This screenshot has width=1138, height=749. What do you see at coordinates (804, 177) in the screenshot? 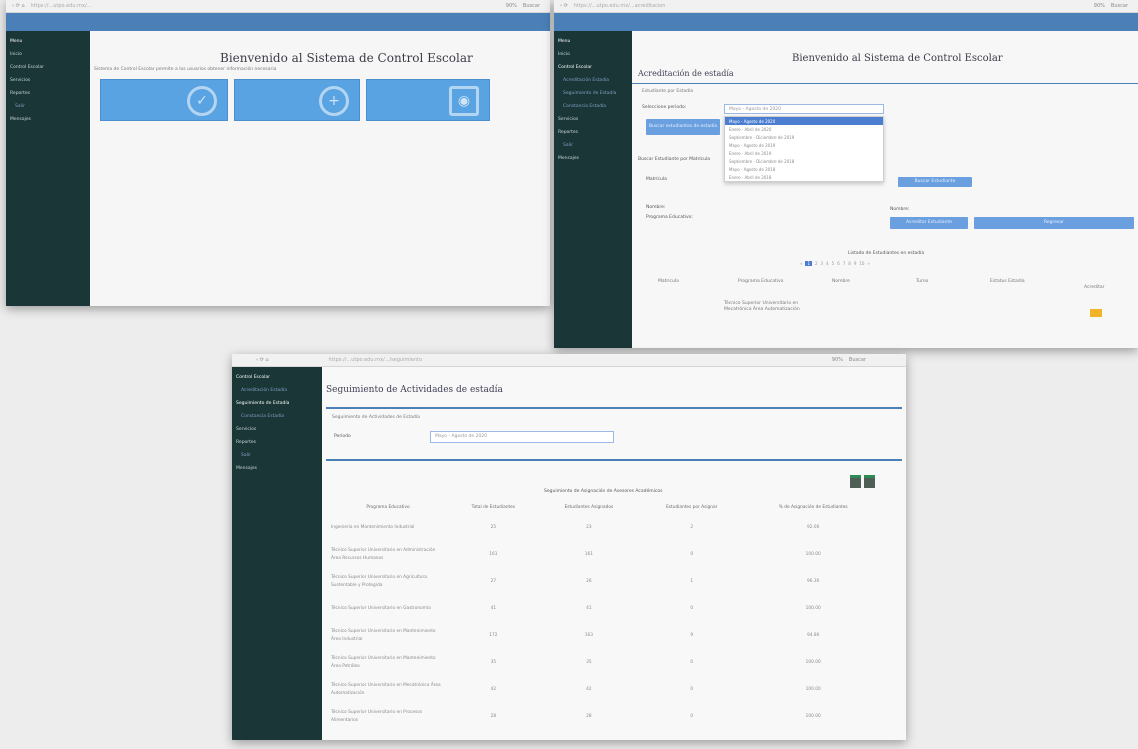
I see `period-option: Enero - Abril de 2018` at bounding box center [804, 177].